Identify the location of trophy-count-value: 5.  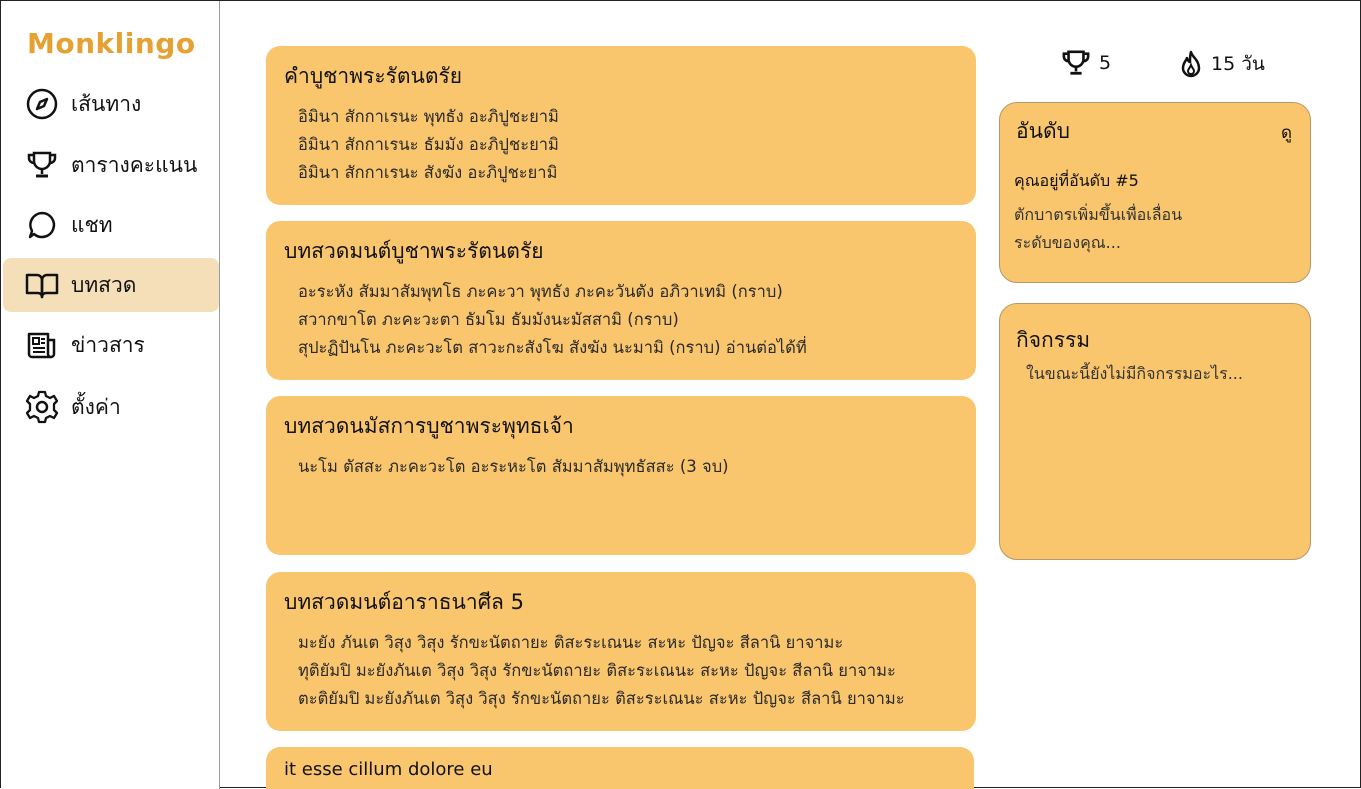
(1105, 63).